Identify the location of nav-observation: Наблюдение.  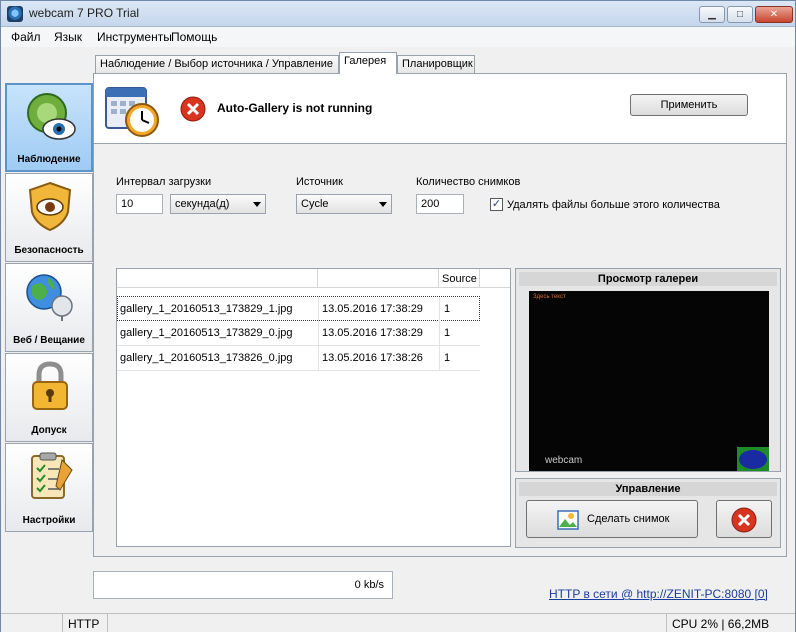
(49, 127).